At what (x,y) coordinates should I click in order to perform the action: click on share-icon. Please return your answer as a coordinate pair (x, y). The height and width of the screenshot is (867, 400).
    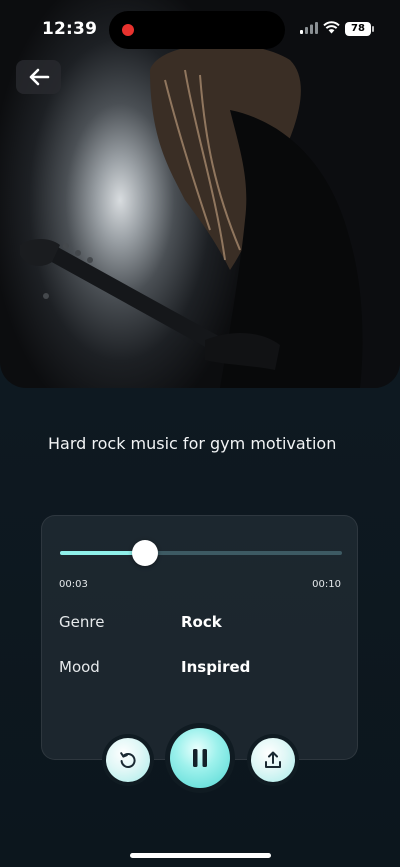
    Looking at the image, I should click on (273, 759).